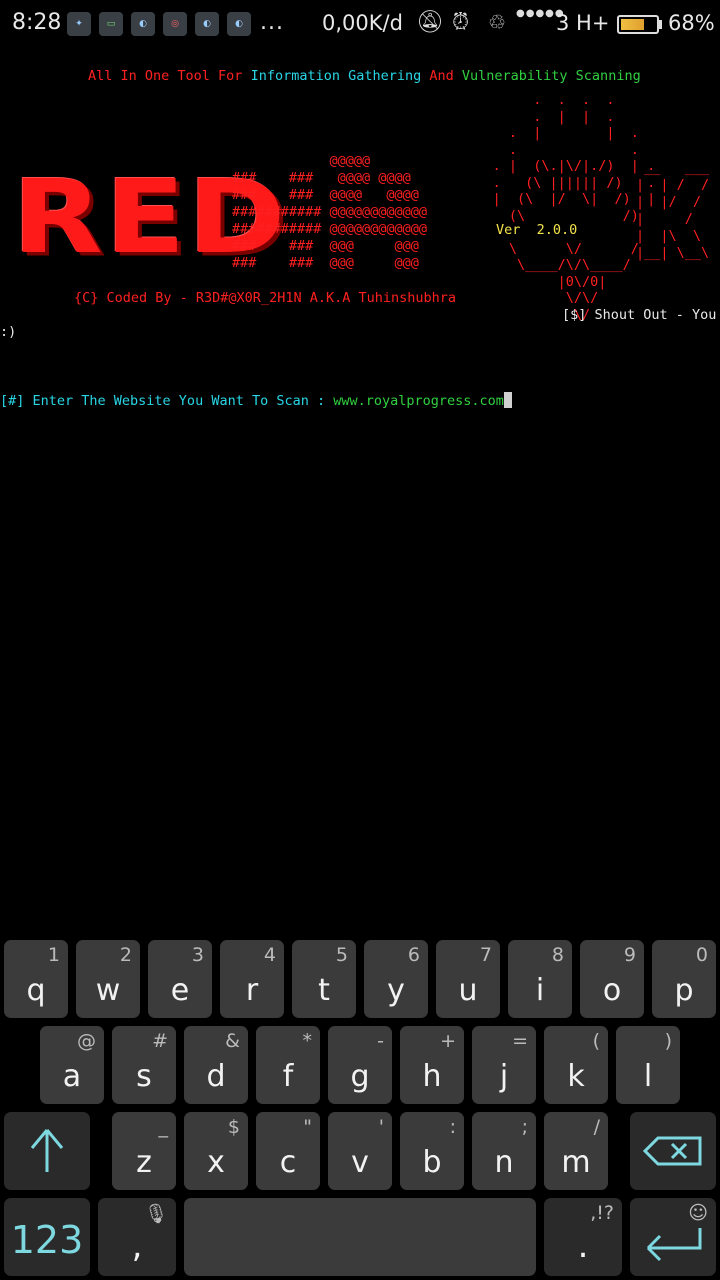 This screenshot has width=720, height=1280. I want to click on key-hint: 5, so click(341, 955).